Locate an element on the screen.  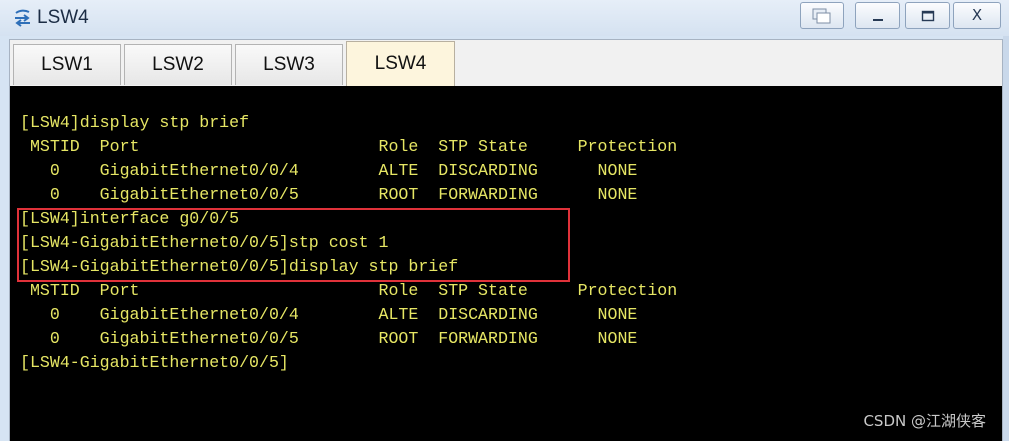
restore-window-button is located at coordinates (822, 15).